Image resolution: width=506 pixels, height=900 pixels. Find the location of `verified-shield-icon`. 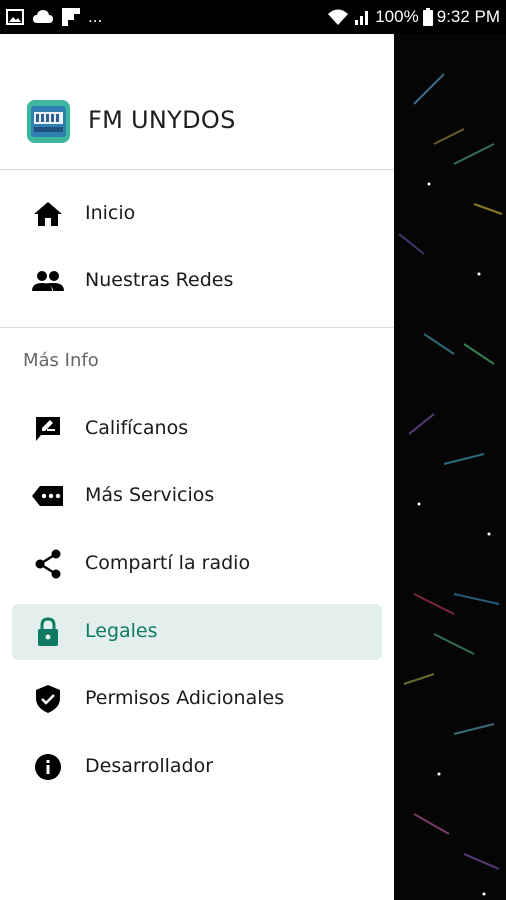

verified-shield-icon is located at coordinates (48, 699).